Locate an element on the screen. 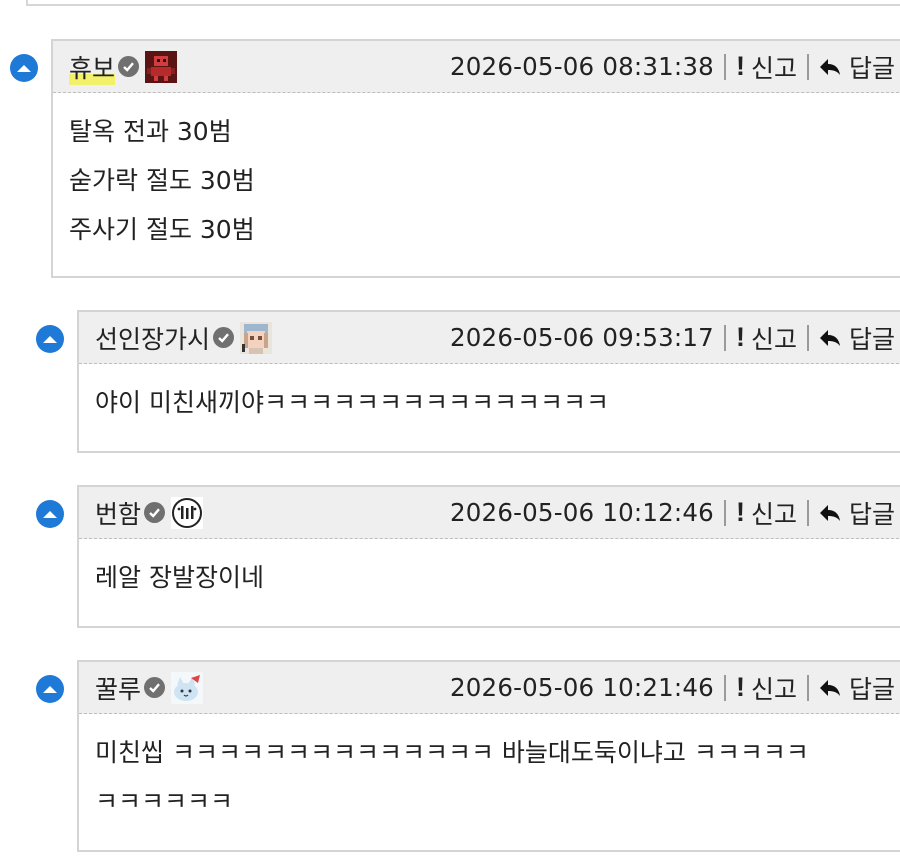 This screenshot has width=900, height=856. comment-text-line: 야이 미친새끼야ㅋㅋㅋㅋㅋㅋㅋㅋㅋㅋㅋㅋㅋㅋㅋ is located at coordinates (352, 402).